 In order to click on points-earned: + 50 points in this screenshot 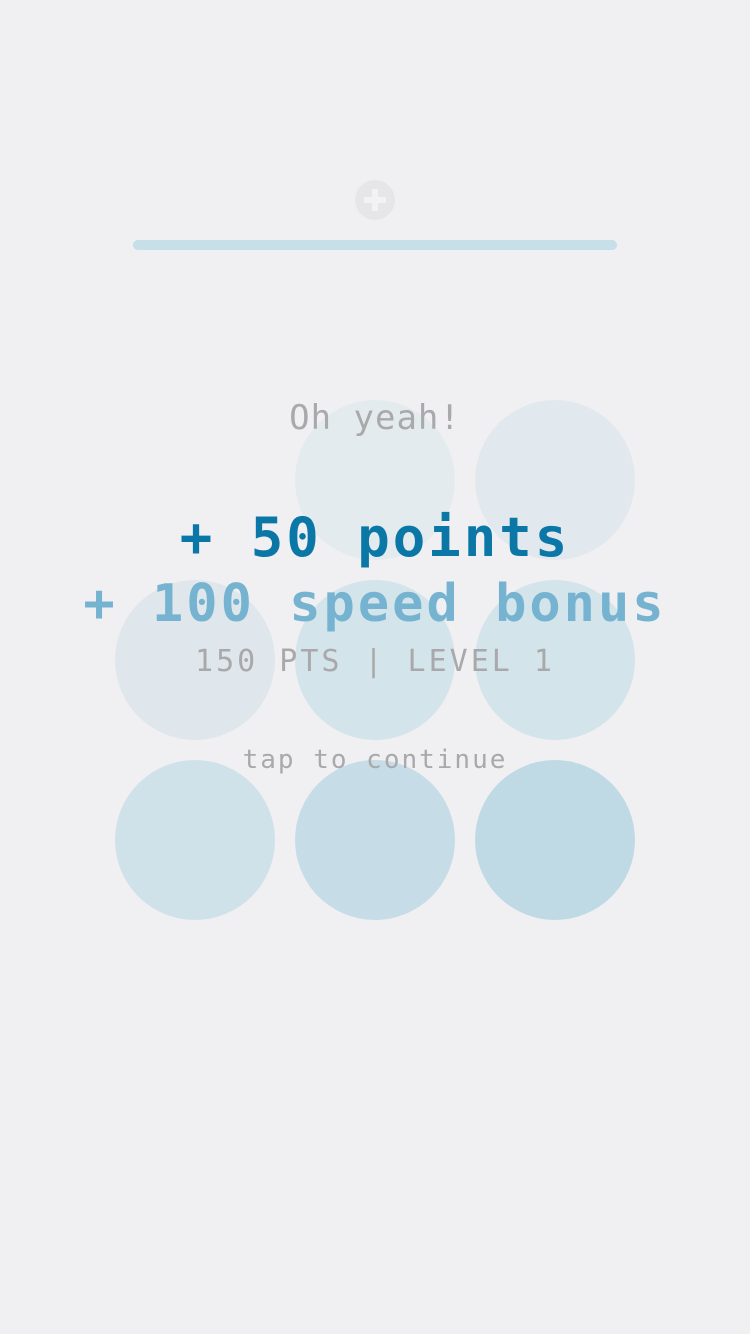, I will do `click(375, 537)`.